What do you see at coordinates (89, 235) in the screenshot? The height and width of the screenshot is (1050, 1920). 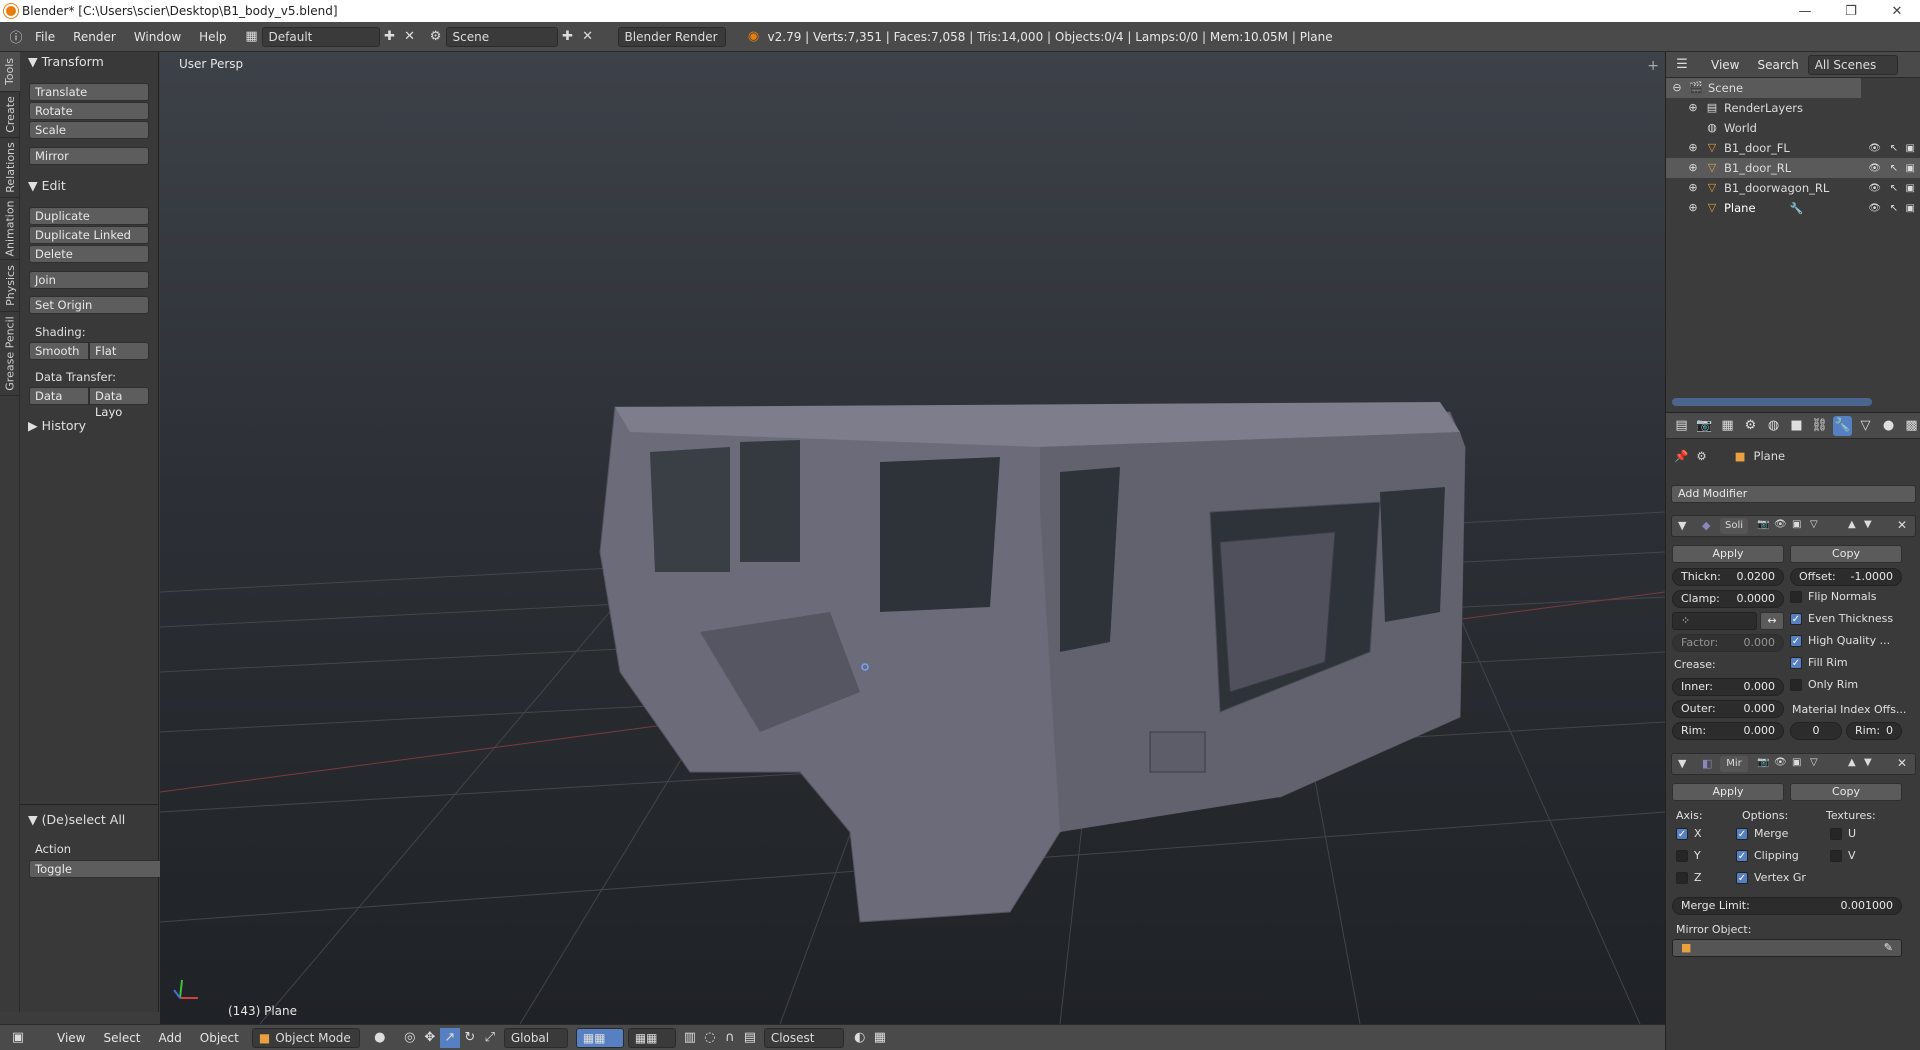 I see `duplicate-linked-button: Duplicate Linked` at bounding box center [89, 235].